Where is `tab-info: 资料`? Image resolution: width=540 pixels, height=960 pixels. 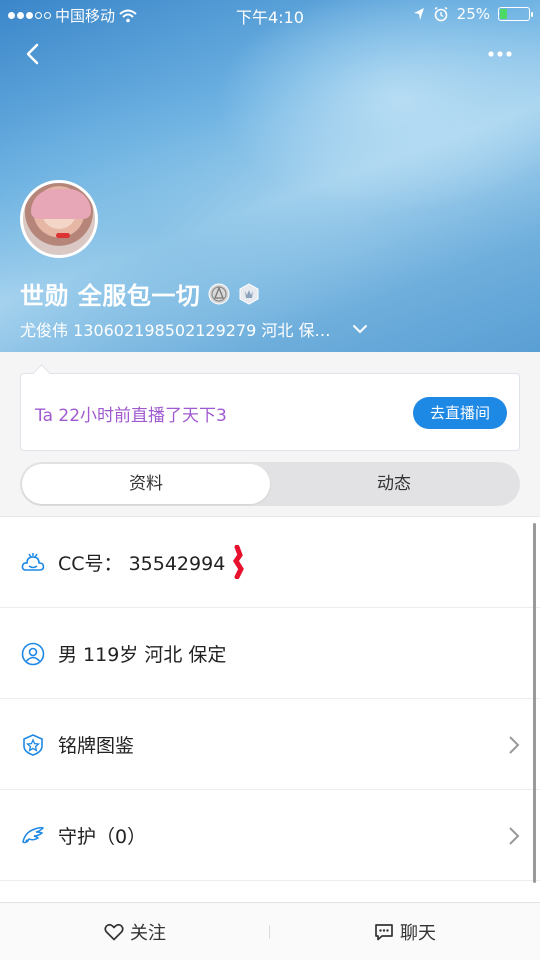 tab-info: 资料 is located at coordinates (146, 484).